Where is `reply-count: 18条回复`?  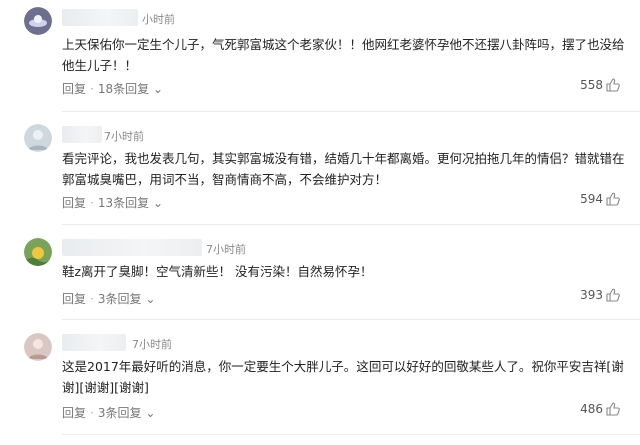
reply-count: 18条回复 is located at coordinates (123, 89).